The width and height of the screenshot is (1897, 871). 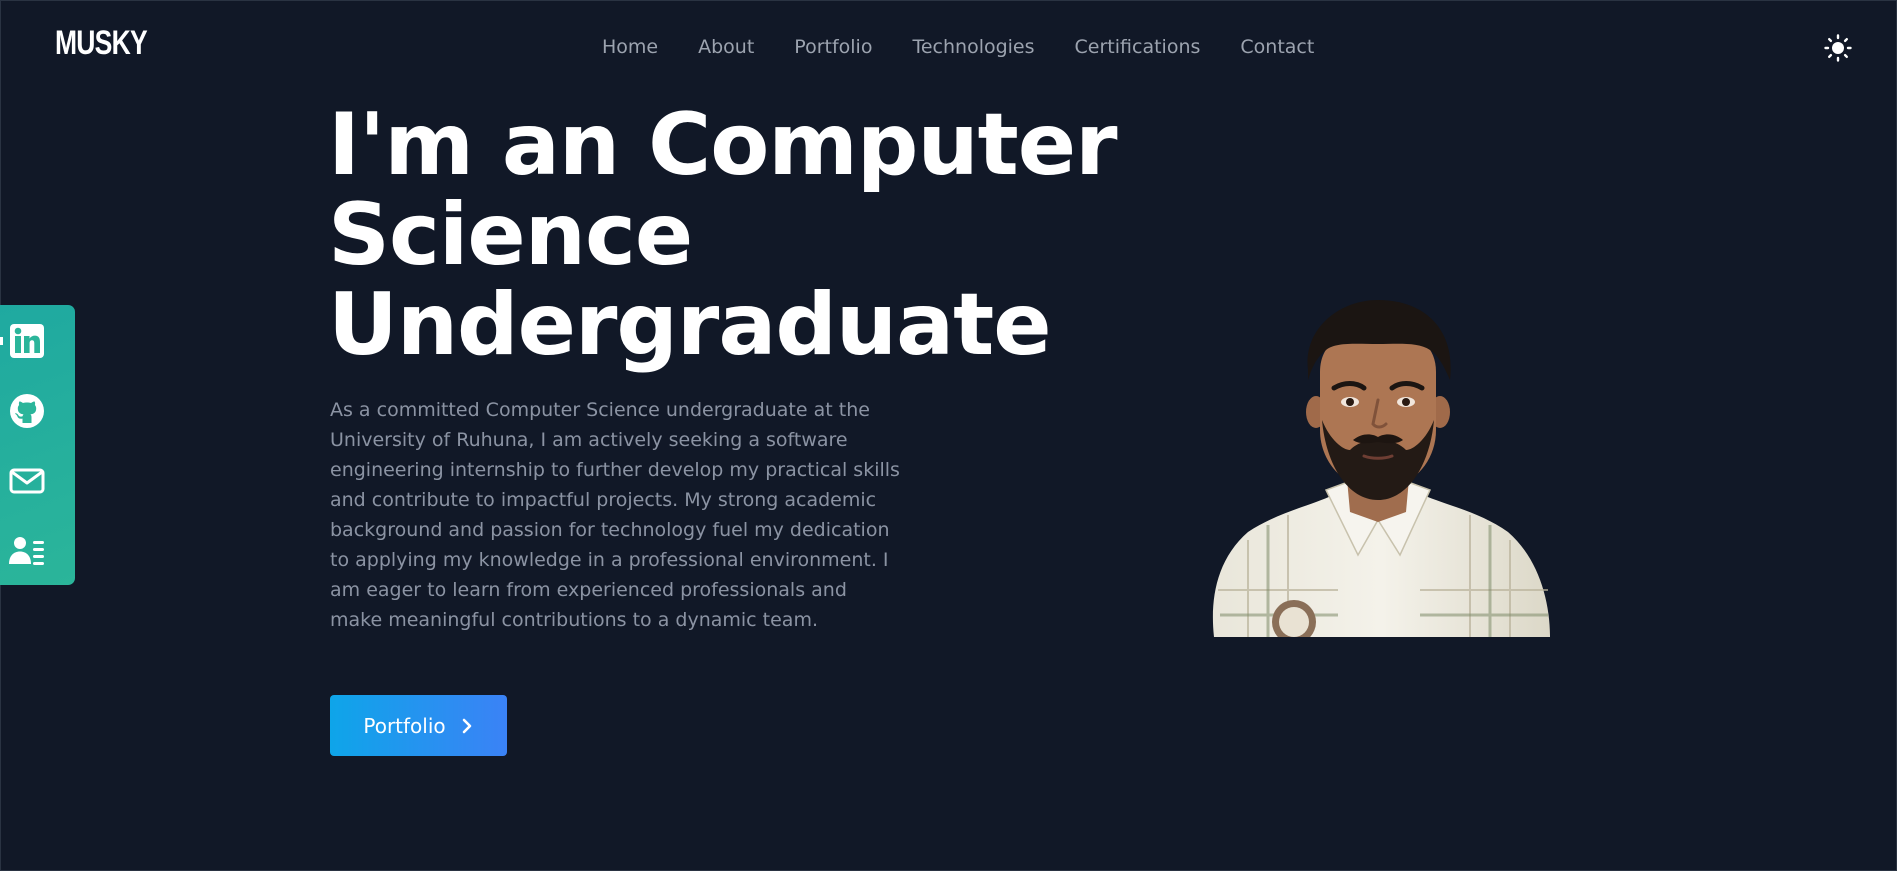 What do you see at coordinates (690, 325) in the screenshot?
I see `hero-title-line-3: Undergraduate` at bounding box center [690, 325].